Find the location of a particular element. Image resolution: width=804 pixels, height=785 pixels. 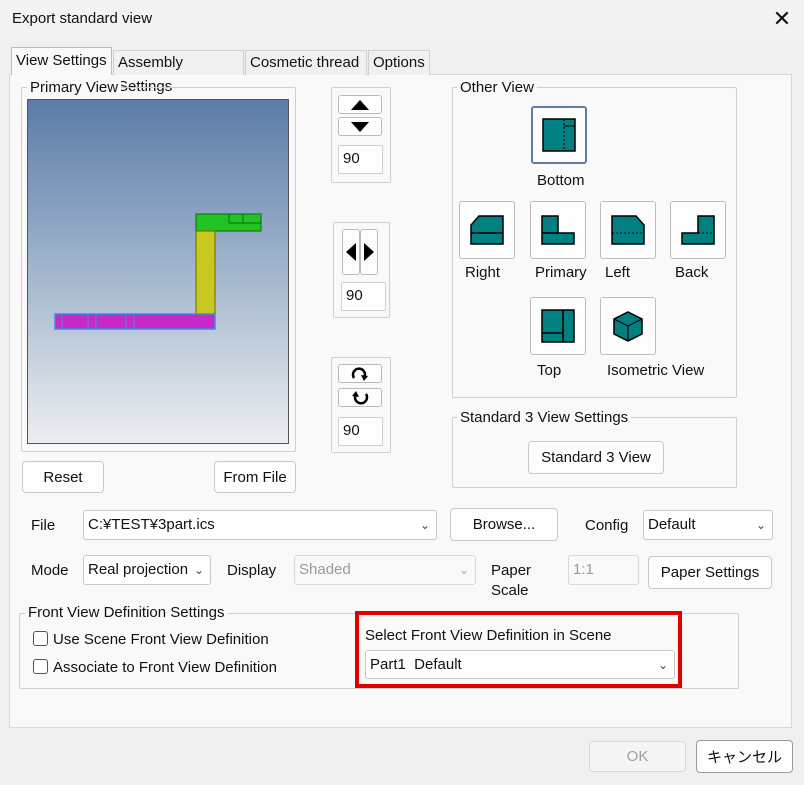

rotate-cw-icon is located at coordinates (359, 374).